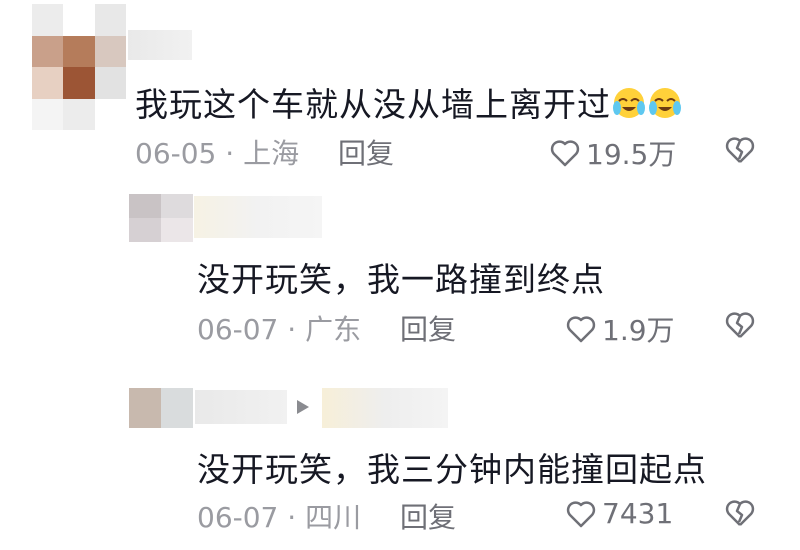 The width and height of the screenshot is (800, 550). I want to click on comment-meta: 06-07 · 广东, so click(279, 329).